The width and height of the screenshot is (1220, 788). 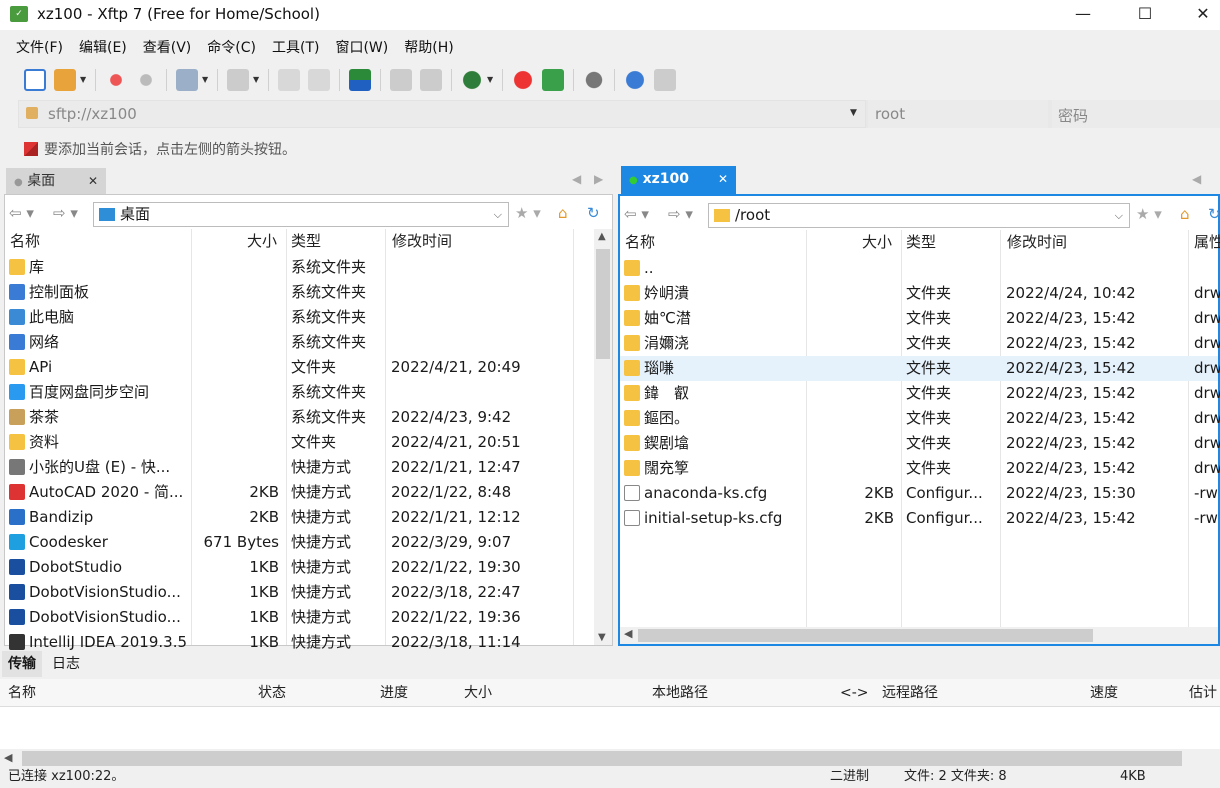 I want to click on remote-path-input: /root ⌵, so click(x=919, y=215).